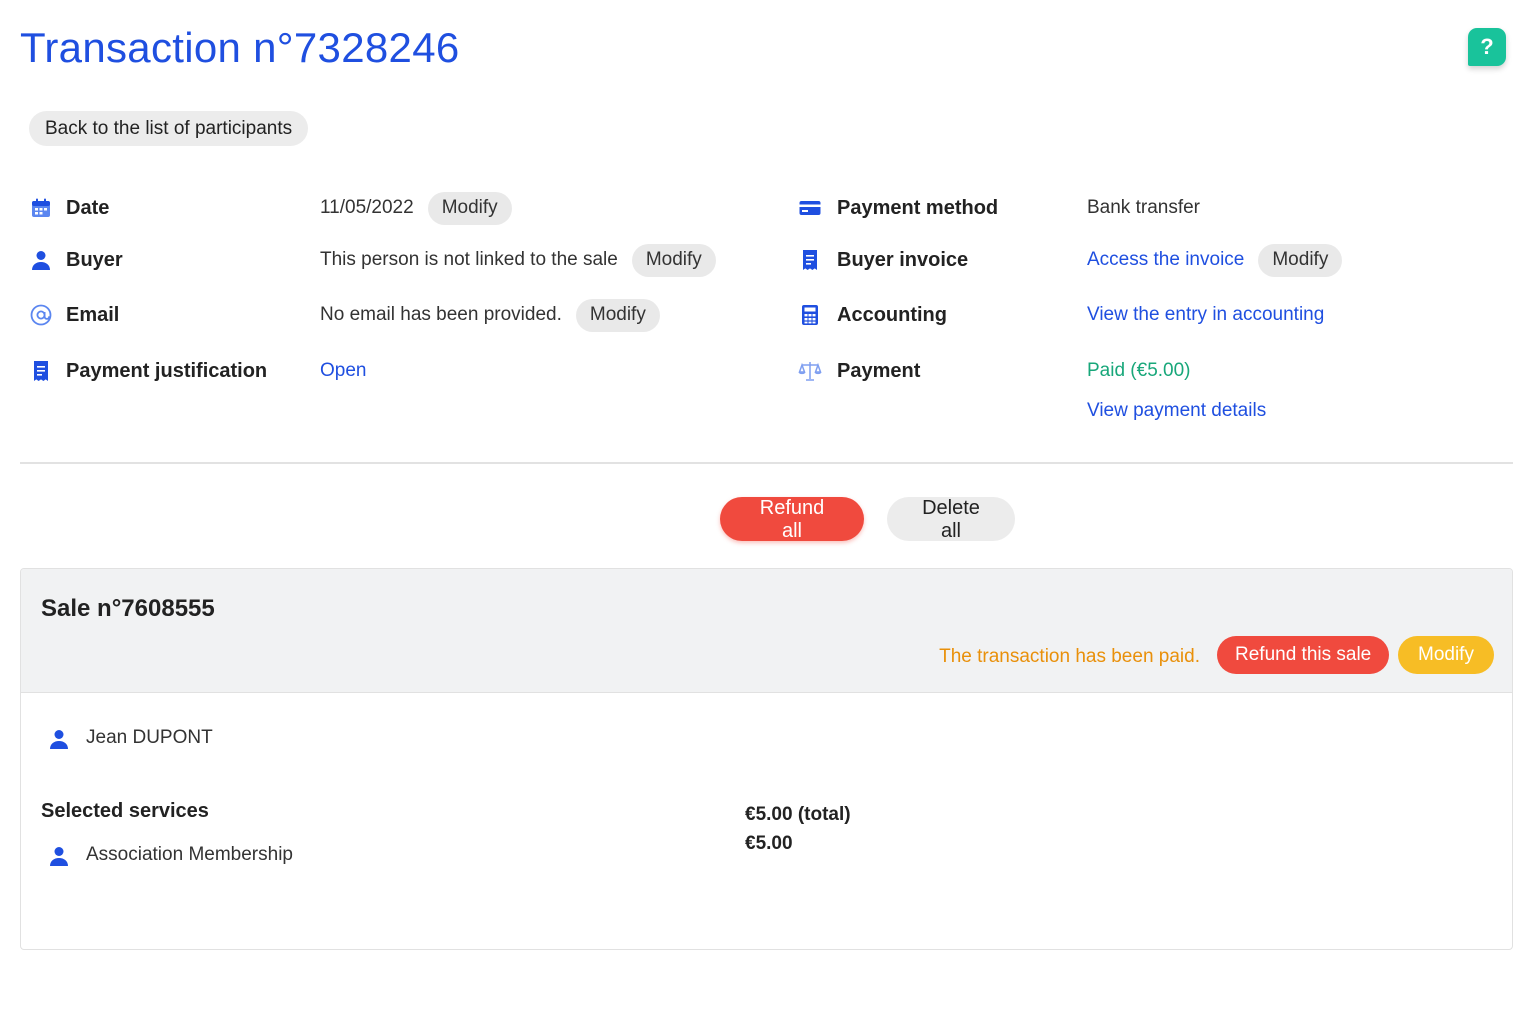 The image size is (1536, 1024). What do you see at coordinates (1446, 655) in the screenshot?
I see `modify-sale-button: Modify` at bounding box center [1446, 655].